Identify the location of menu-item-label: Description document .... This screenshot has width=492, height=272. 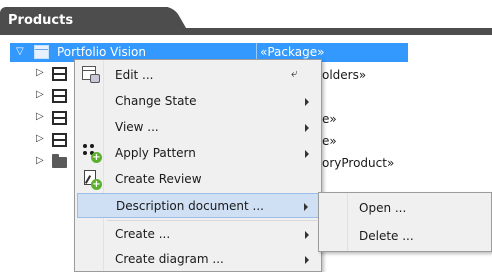
(190, 206).